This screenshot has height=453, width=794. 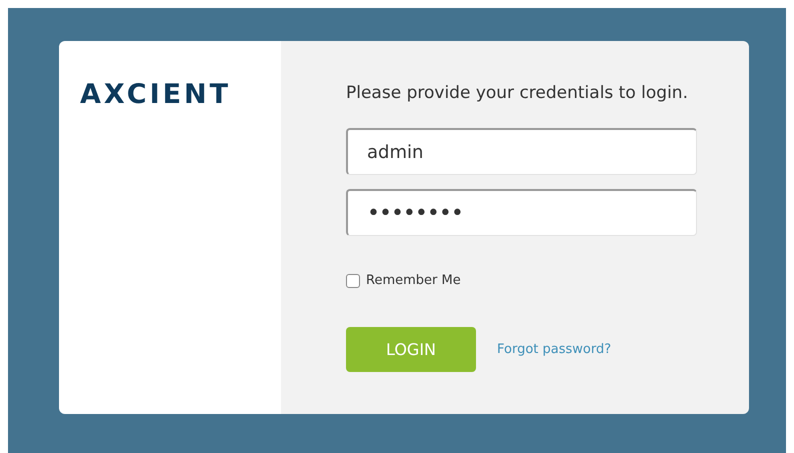 What do you see at coordinates (517, 93) in the screenshot?
I see `login-prompt: Please provide your credentials to login.` at bounding box center [517, 93].